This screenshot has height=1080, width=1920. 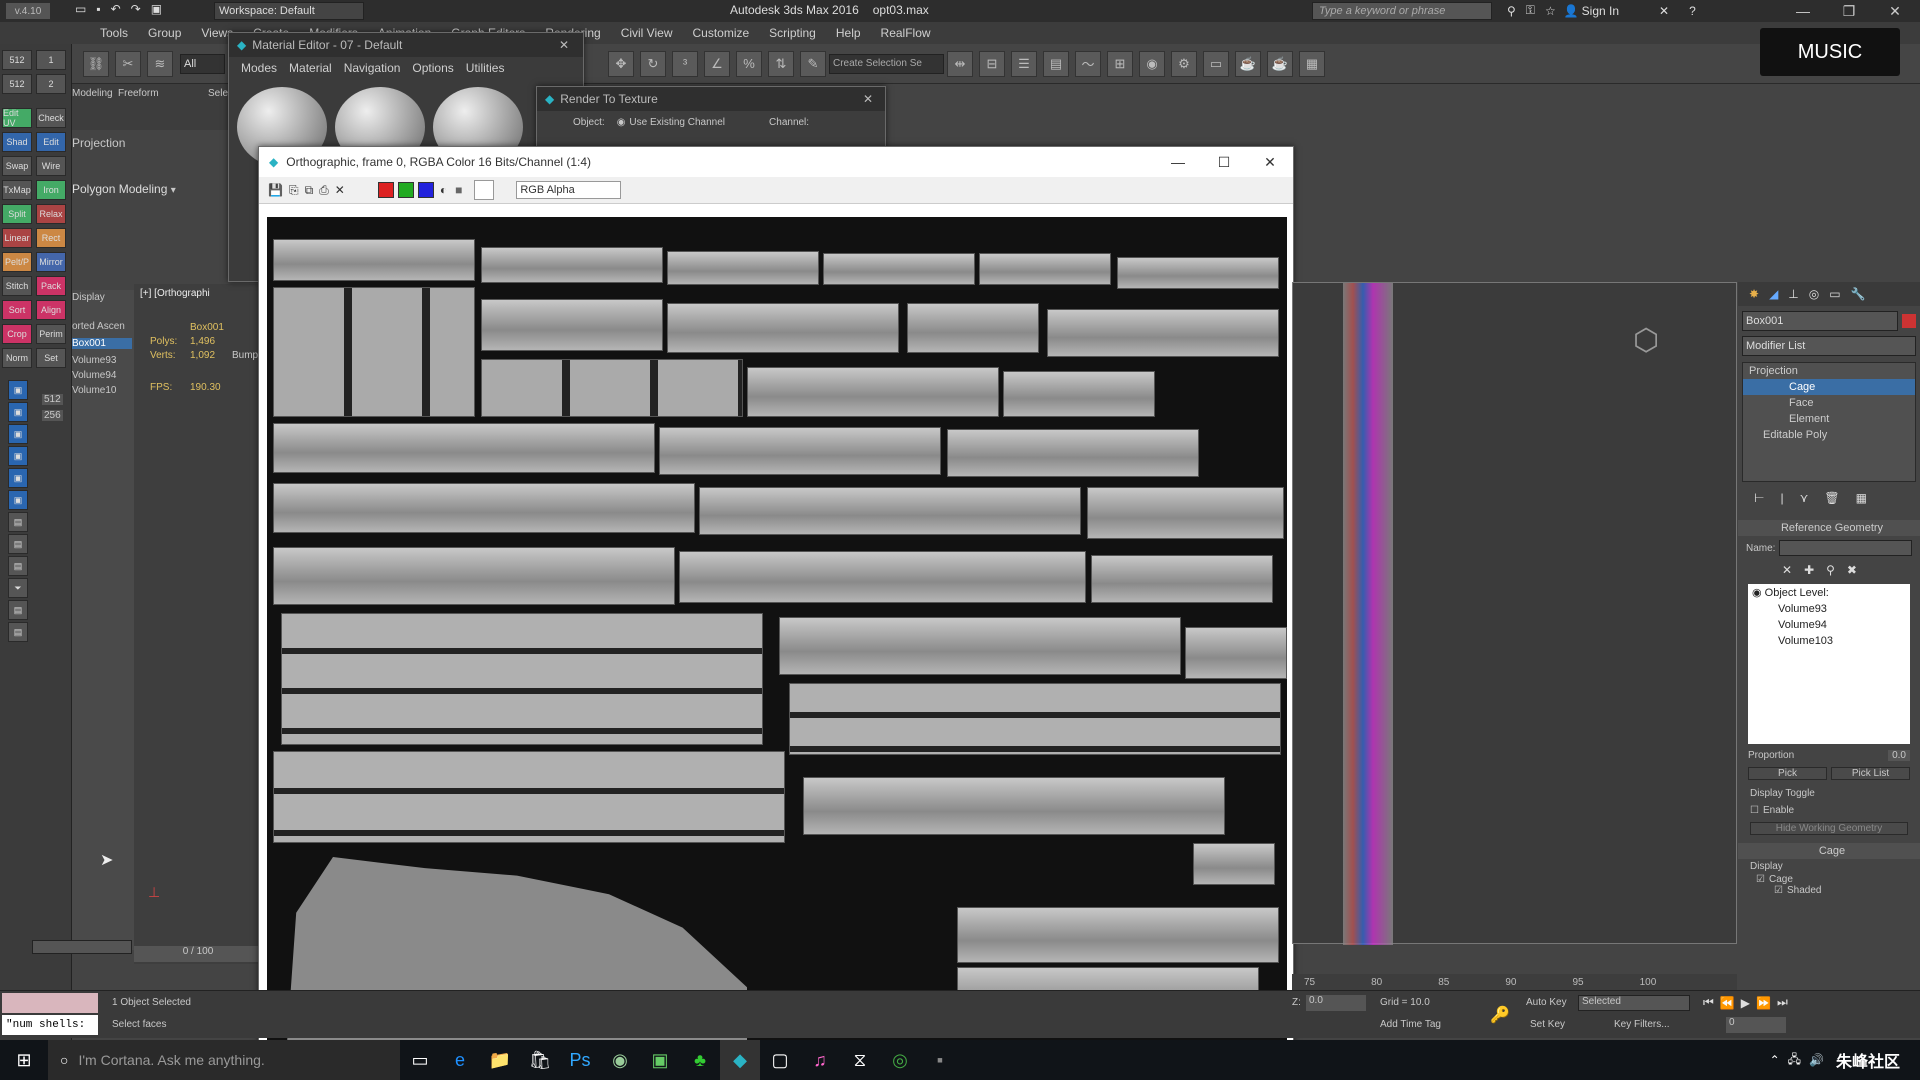 What do you see at coordinates (685, 63) in the screenshot?
I see `snap-icon: ³` at bounding box center [685, 63].